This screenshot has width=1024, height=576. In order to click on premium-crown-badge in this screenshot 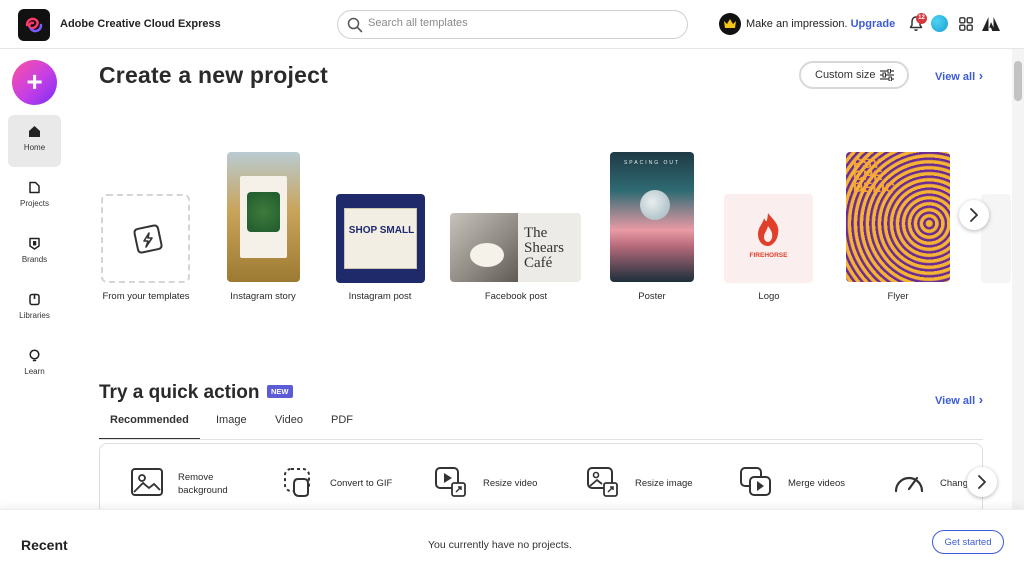, I will do `click(730, 24)`.